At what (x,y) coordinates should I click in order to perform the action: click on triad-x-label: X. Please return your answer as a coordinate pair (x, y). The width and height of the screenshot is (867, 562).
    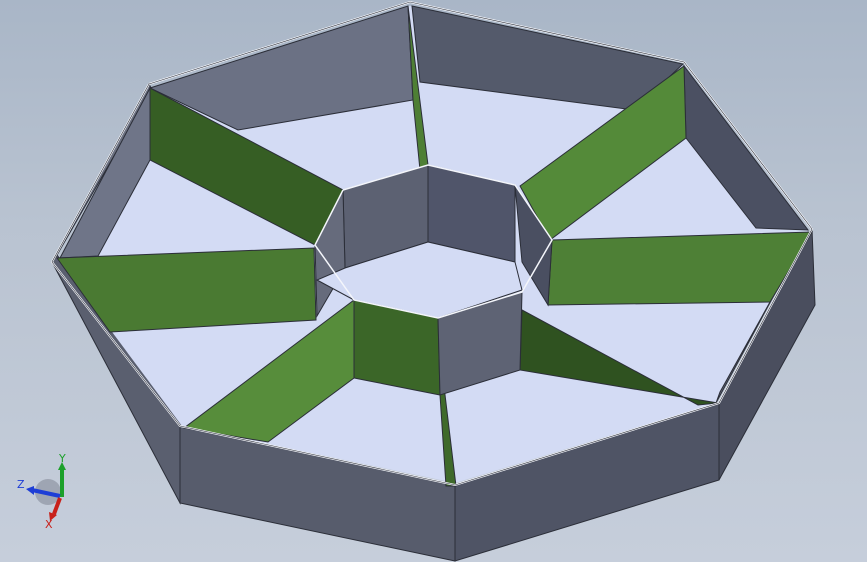
    Looking at the image, I should click on (49, 524).